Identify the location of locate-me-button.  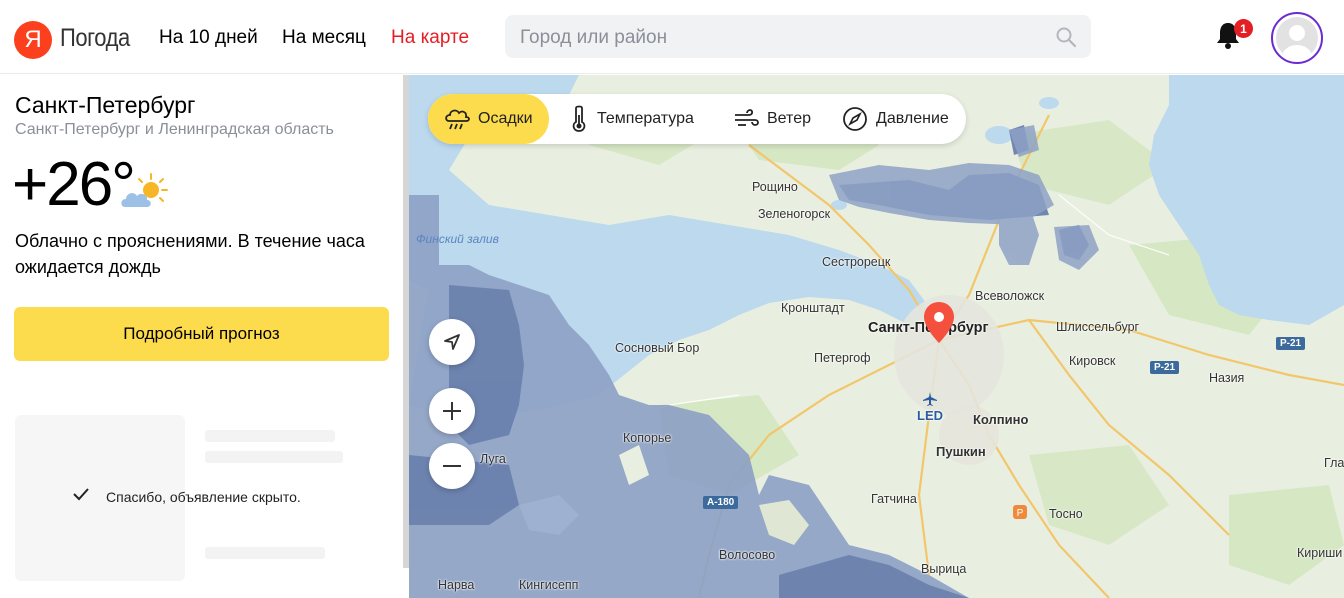
(452, 342).